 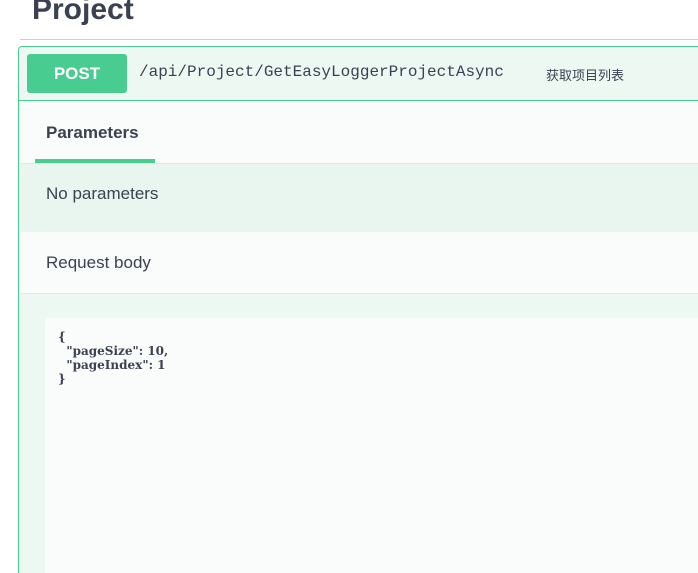 What do you see at coordinates (102, 193) in the screenshot?
I see `no-parameters-text: No parameters` at bounding box center [102, 193].